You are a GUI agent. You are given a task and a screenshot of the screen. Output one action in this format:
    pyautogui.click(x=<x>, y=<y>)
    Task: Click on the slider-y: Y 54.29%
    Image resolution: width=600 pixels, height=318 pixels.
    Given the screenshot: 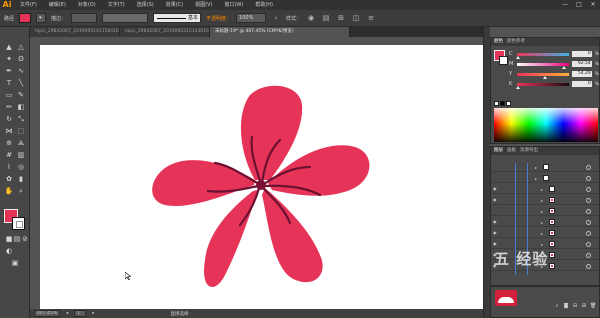 What is the action you would take?
    pyautogui.click(x=554, y=74)
    